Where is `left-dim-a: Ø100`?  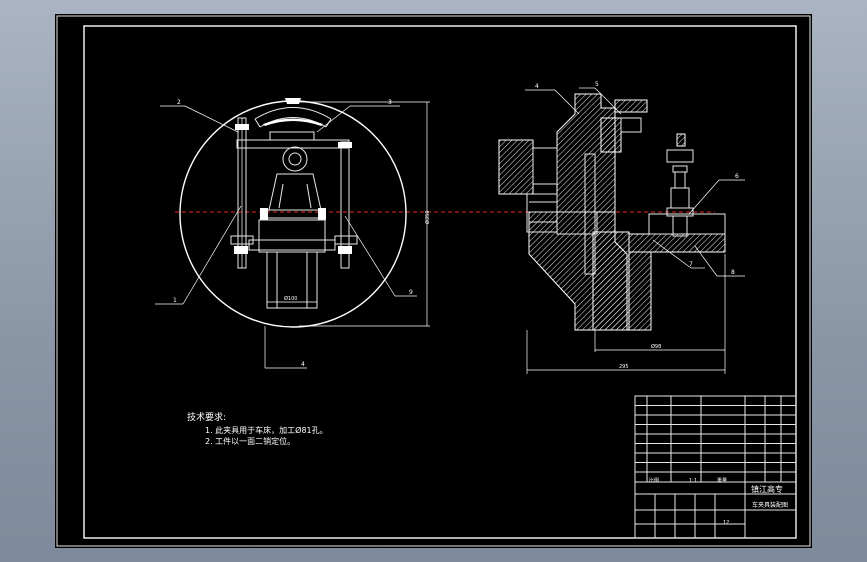
left-dim-a: Ø100 is located at coordinates (290, 298).